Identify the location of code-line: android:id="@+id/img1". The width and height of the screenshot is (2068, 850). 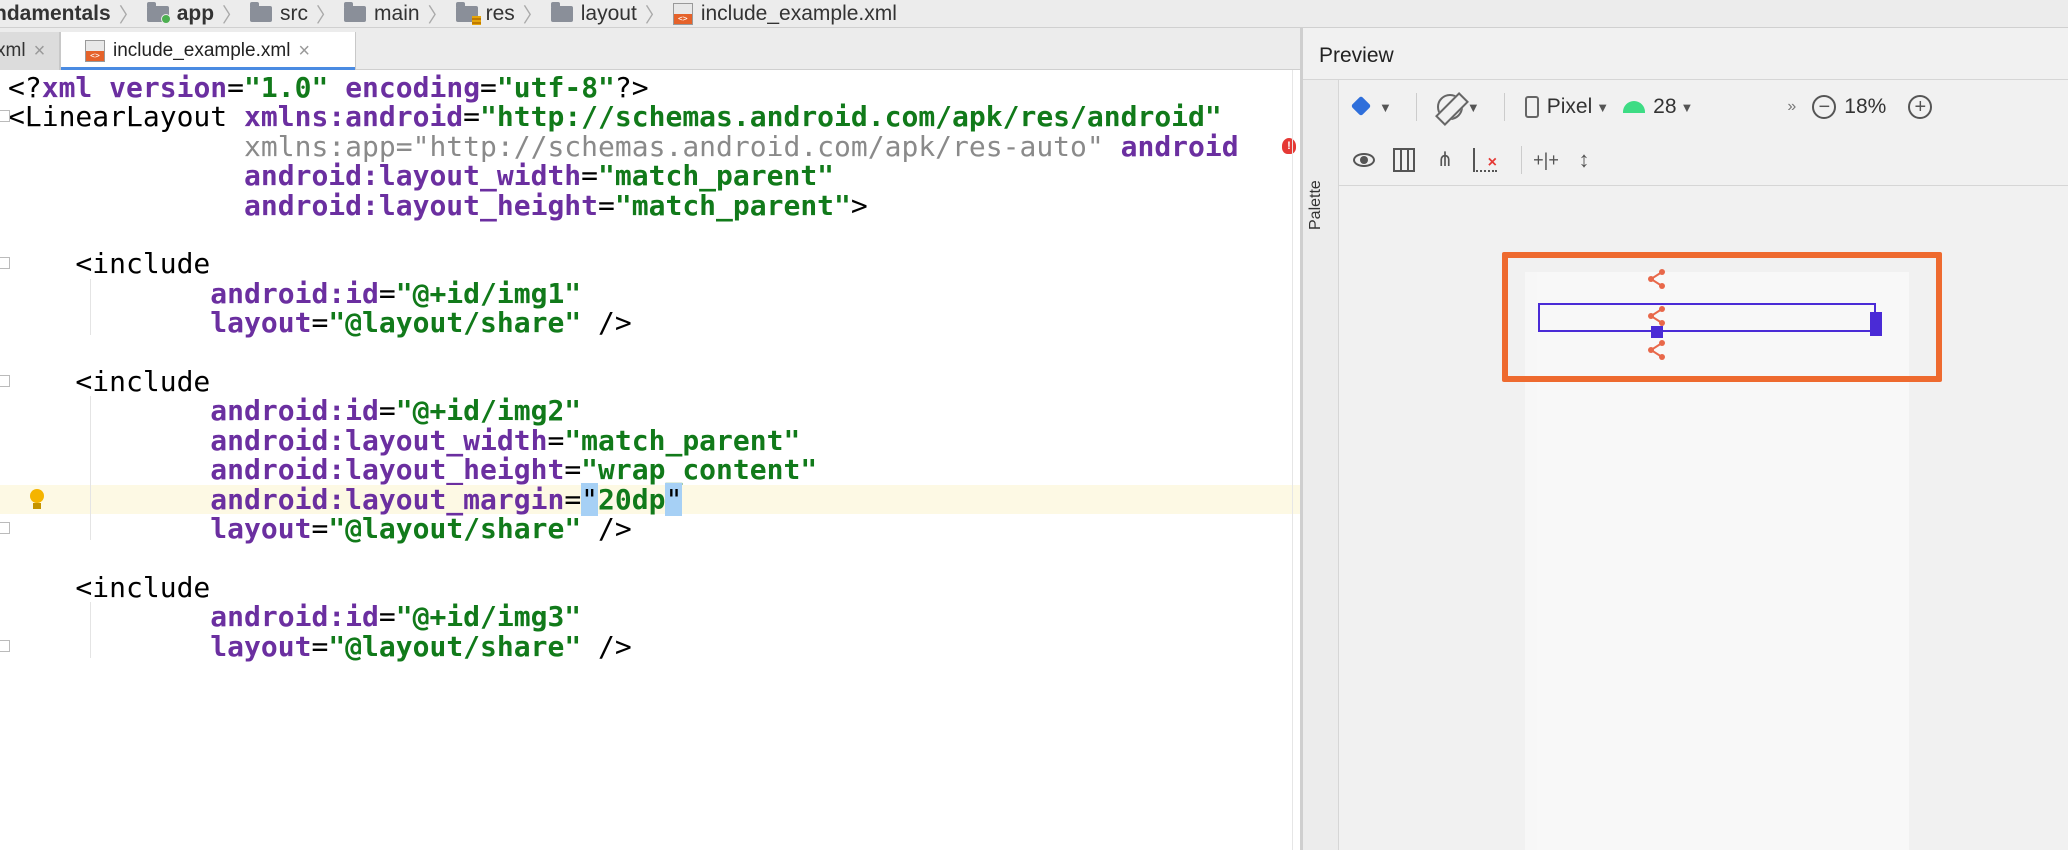
(650, 293).